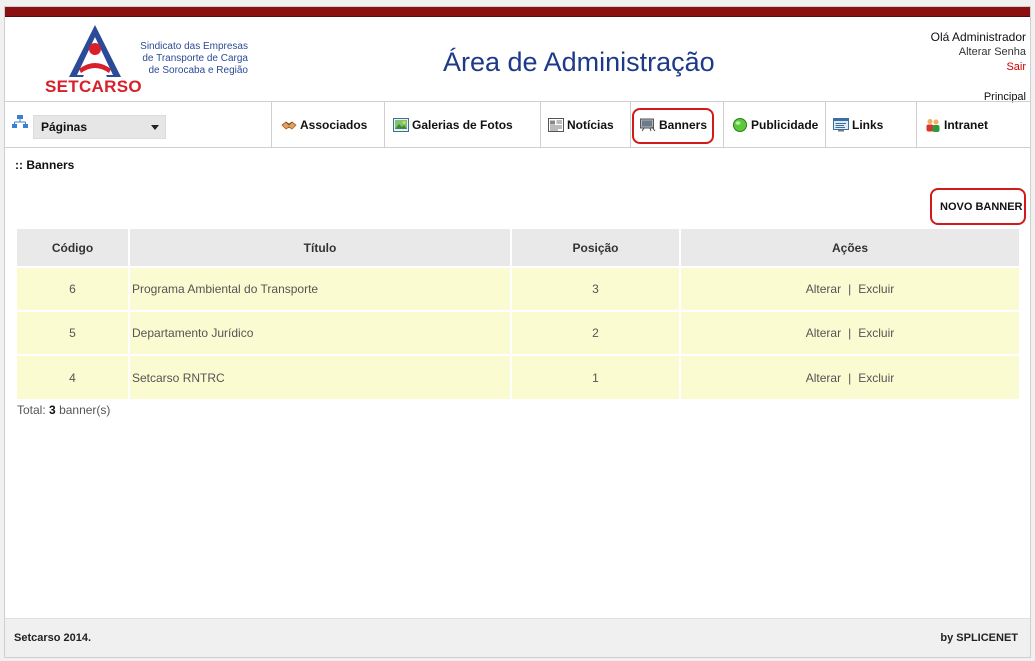  What do you see at coordinates (673, 126) in the screenshot?
I see `banners-highlight-outline` at bounding box center [673, 126].